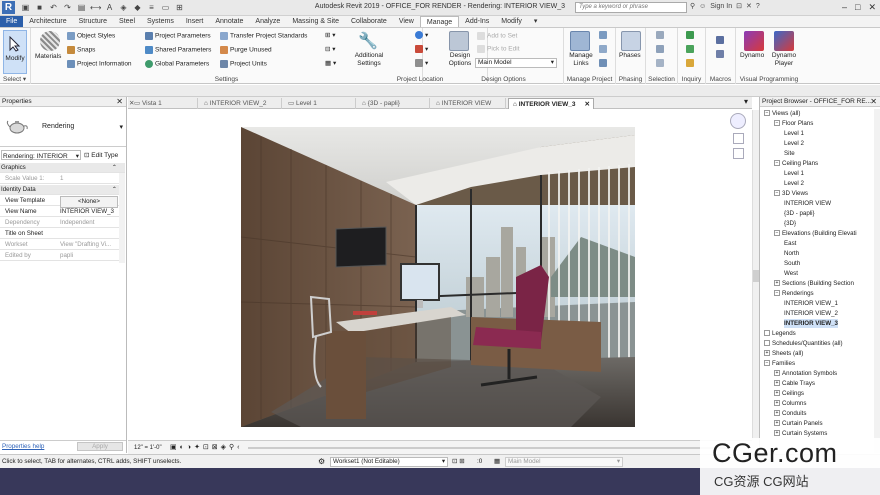 This screenshot has width=880, height=495. What do you see at coordinates (206, 448) in the screenshot?
I see `view-control-icons: ▣◐◑✦⊡⊠◈⚲‹` at bounding box center [206, 448].